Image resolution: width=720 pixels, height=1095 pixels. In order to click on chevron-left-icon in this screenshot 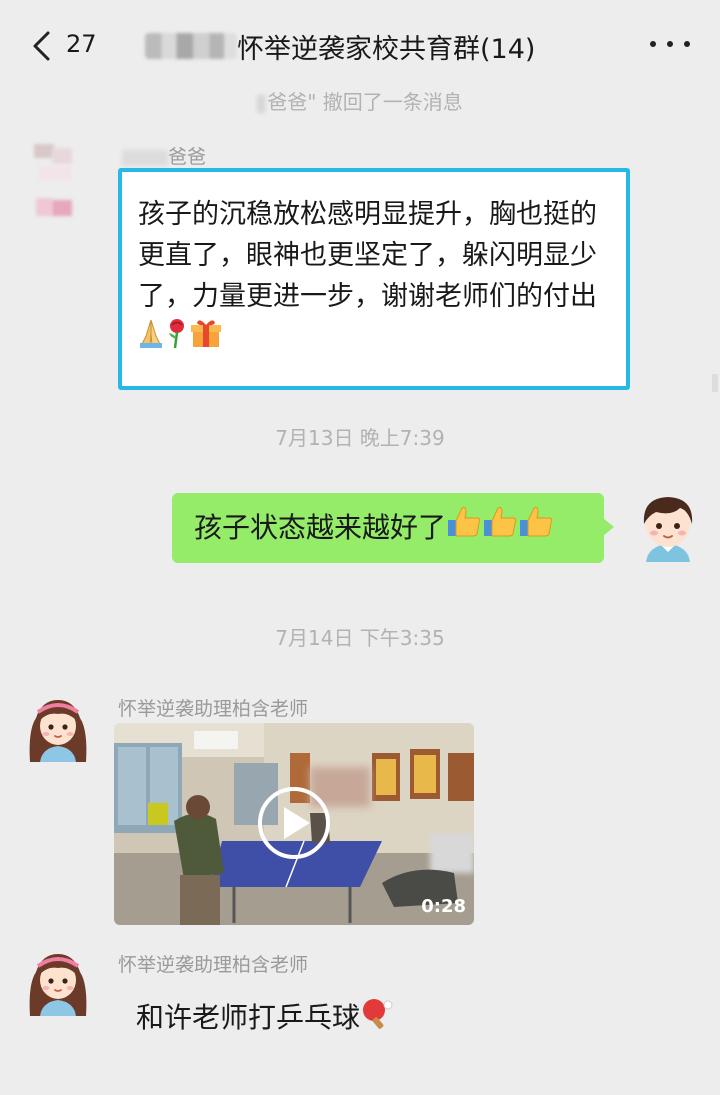, I will do `click(41, 46)`.